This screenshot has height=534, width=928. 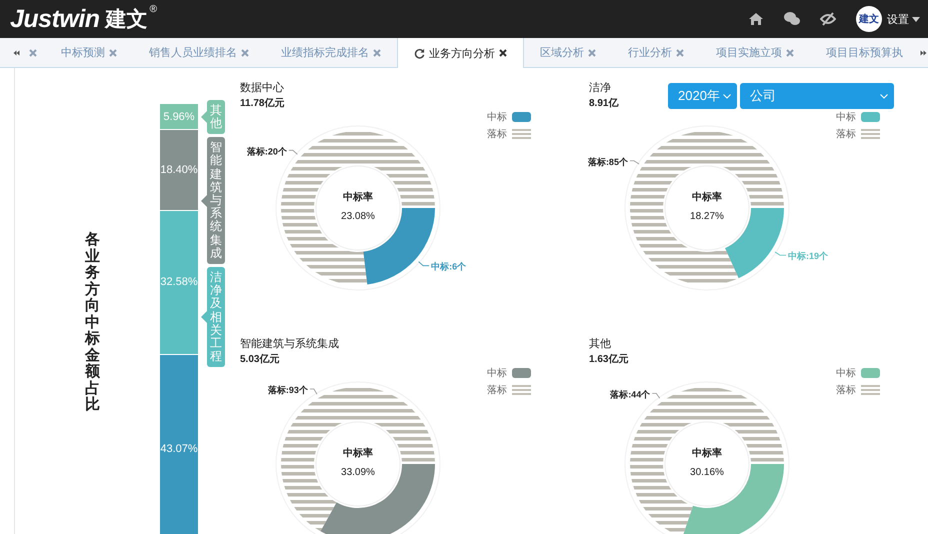 What do you see at coordinates (608, 359) in the screenshot?
I see `amount-text: 1.63亿元` at bounding box center [608, 359].